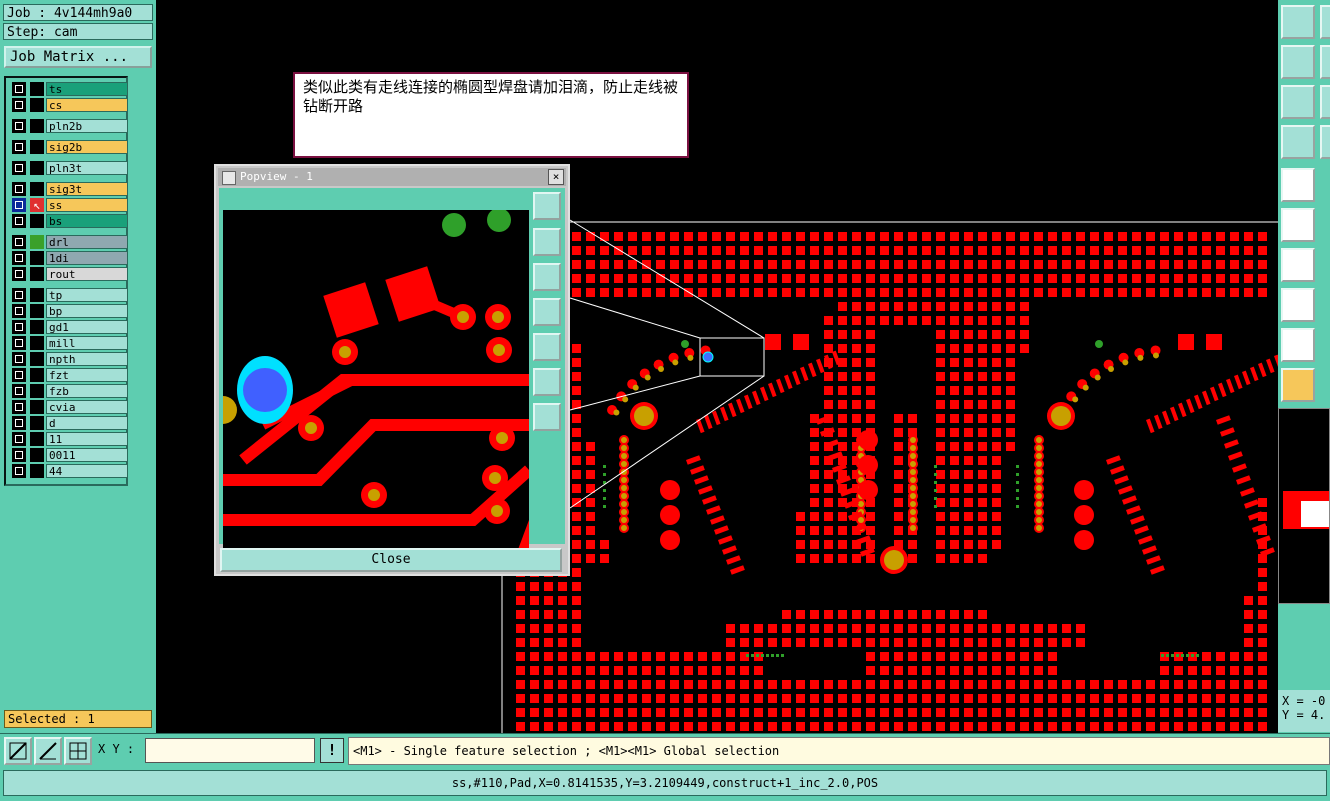  What do you see at coordinates (87, 327) in the screenshot?
I see `layer-name: gd1` at bounding box center [87, 327].